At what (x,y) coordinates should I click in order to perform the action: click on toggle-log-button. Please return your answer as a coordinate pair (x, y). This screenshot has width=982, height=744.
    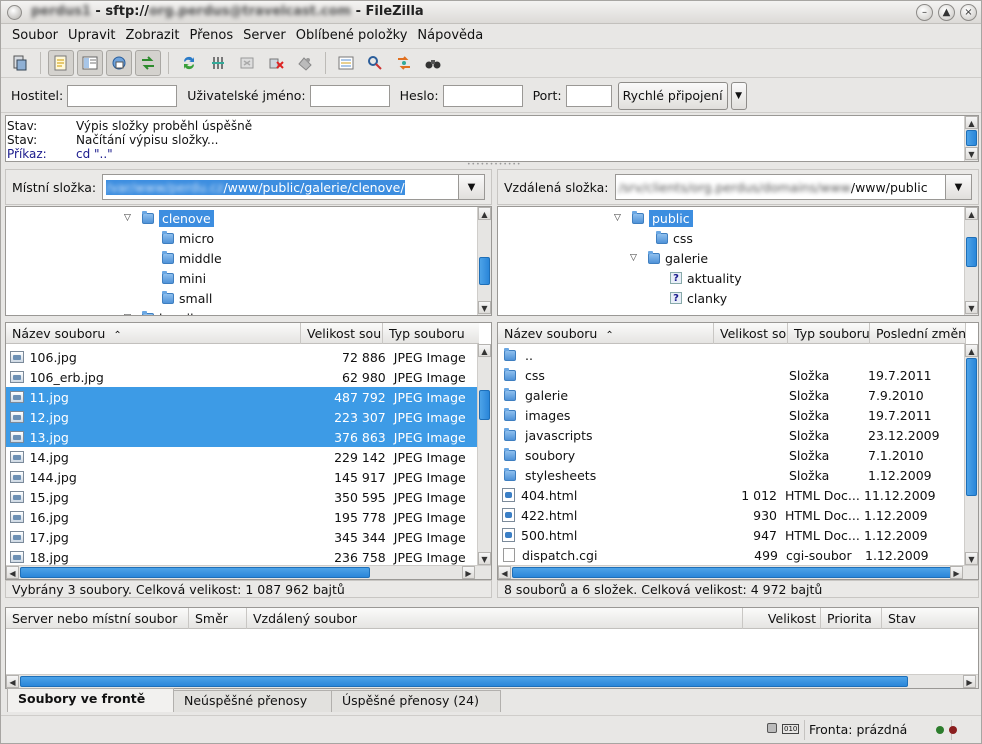
    Looking at the image, I should click on (61, 63).